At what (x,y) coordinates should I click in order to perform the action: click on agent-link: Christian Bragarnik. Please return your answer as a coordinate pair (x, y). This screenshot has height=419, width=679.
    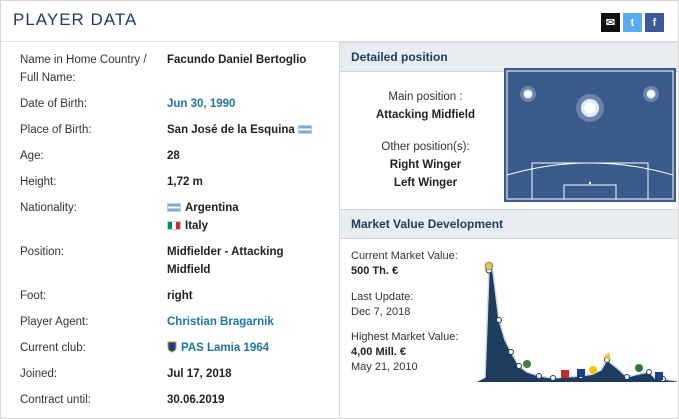
    Looking at the image, I should click on (220, 322).